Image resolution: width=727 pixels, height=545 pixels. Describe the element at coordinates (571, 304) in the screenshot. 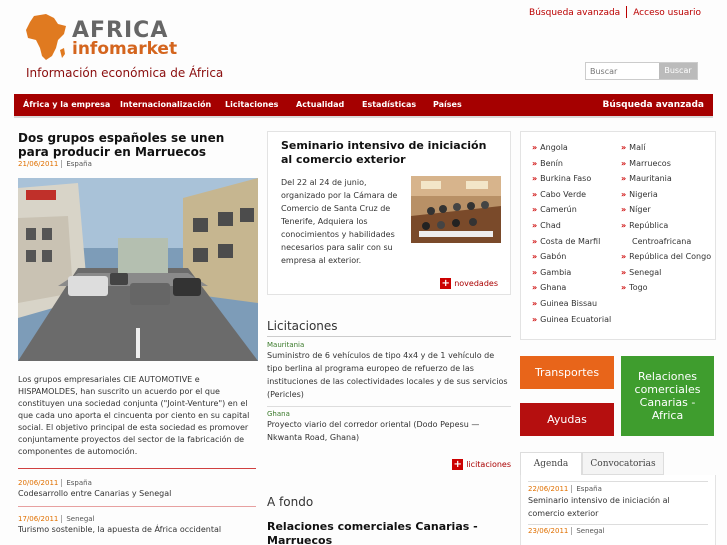

I see `country-link: » Guinea Bissau` at that location.